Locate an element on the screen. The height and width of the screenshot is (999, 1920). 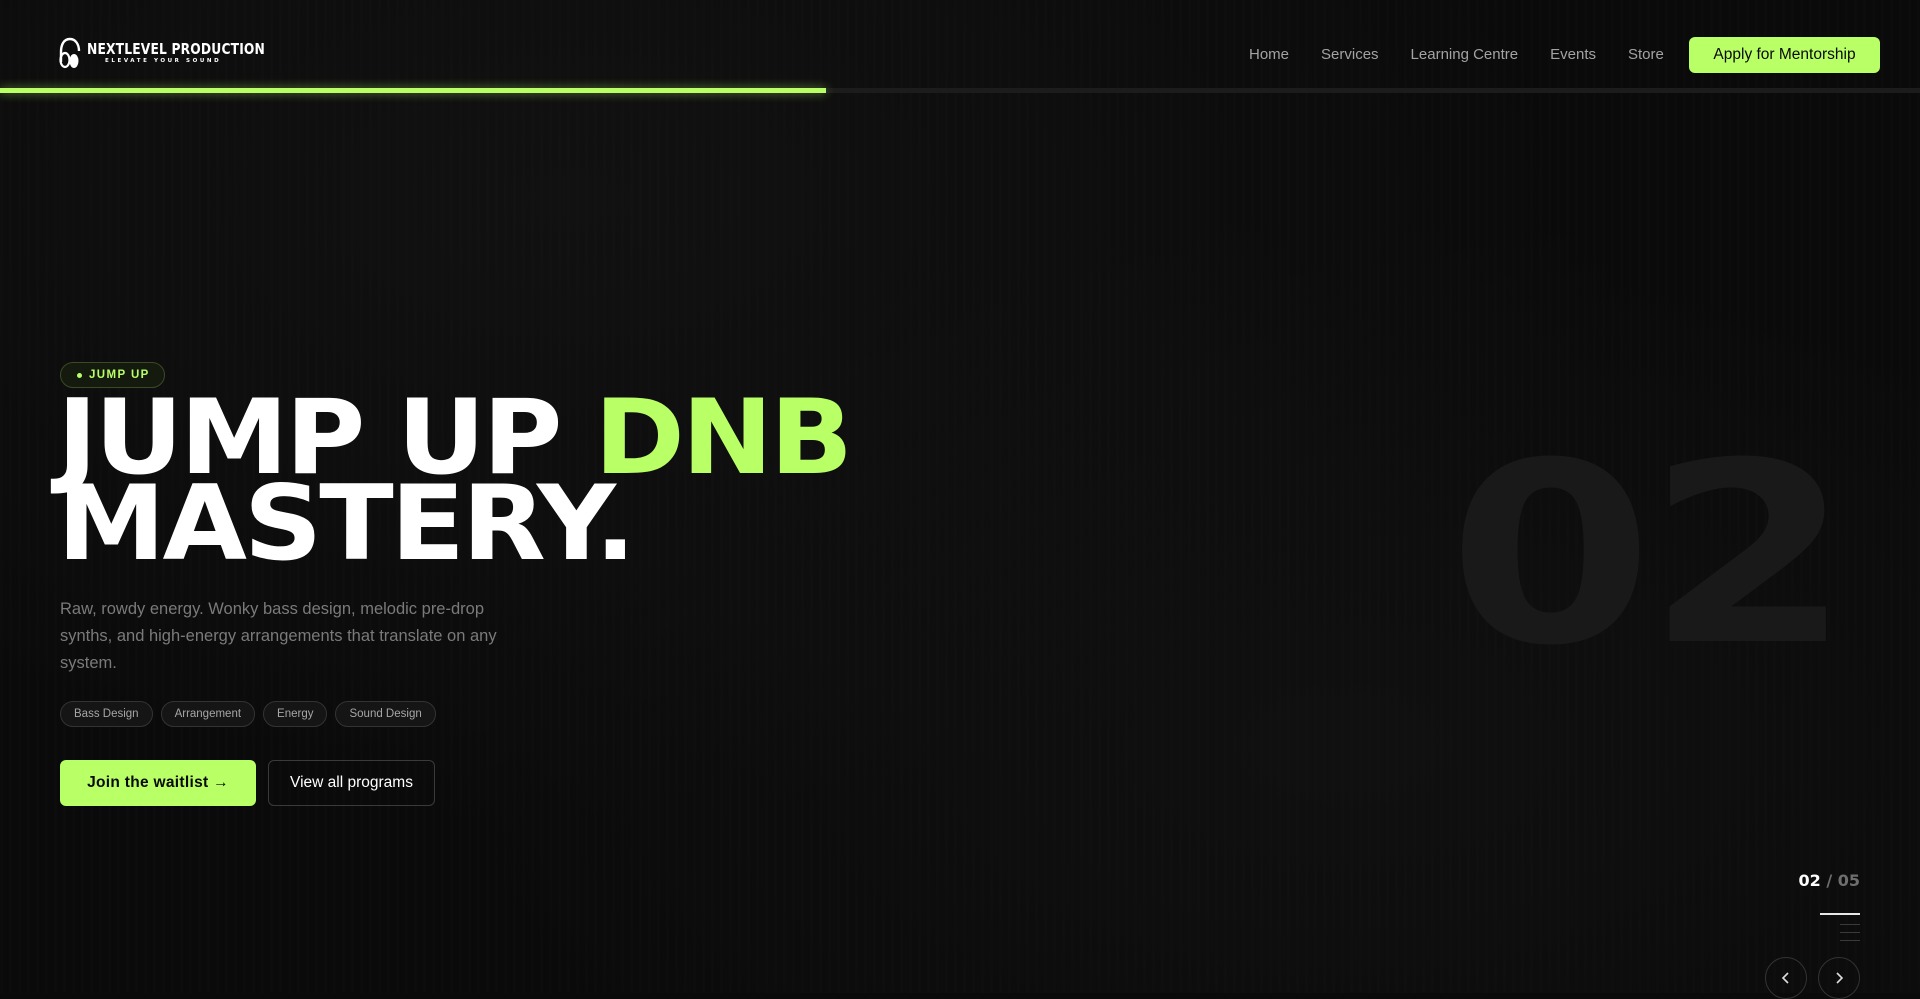
tag-bass-design: Bass Design is located at coordinates (106, 714).